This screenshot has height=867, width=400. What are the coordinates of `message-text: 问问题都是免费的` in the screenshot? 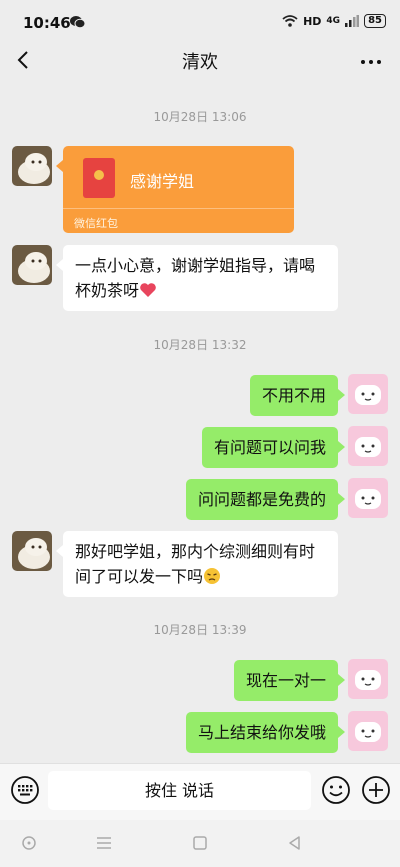 It's located at (261, 499).